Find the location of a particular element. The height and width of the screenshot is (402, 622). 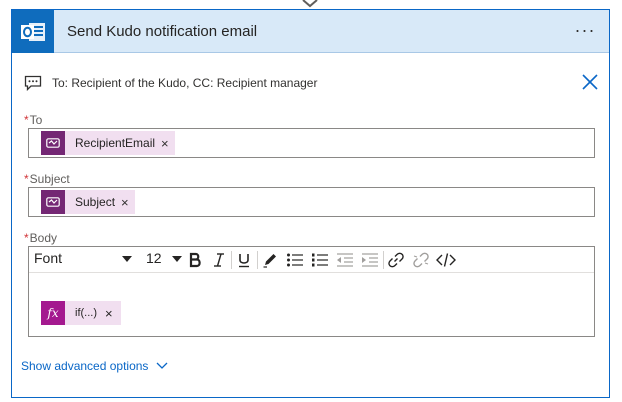

recipient-email-token: RecipientEmail × is located at coordinates (108, 143).